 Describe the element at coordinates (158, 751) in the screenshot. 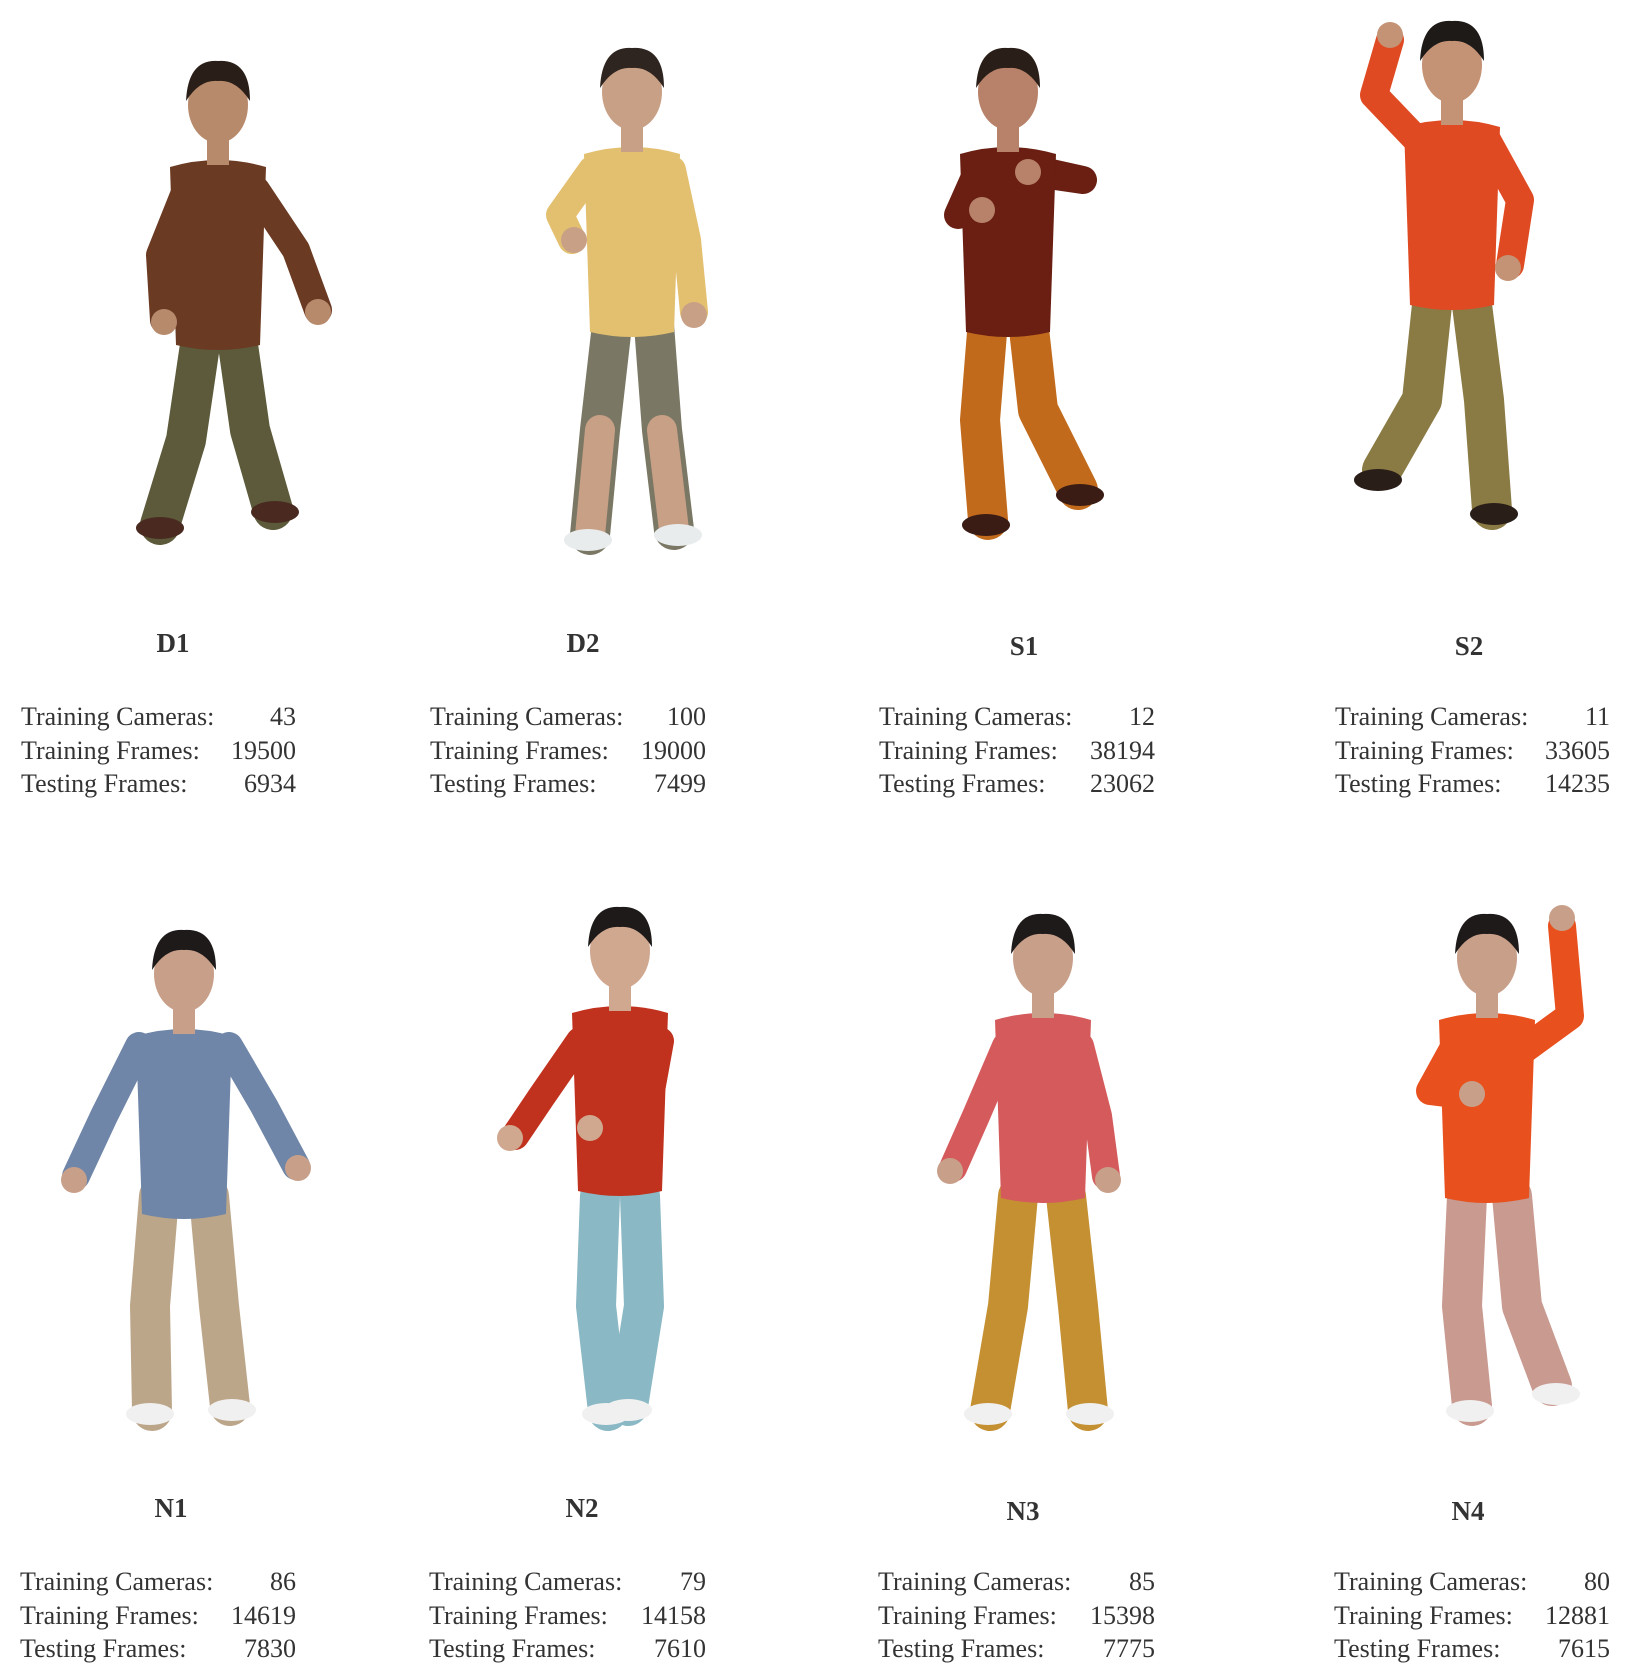

I see `training-frames-row: Training Frames: 19500` at that location.